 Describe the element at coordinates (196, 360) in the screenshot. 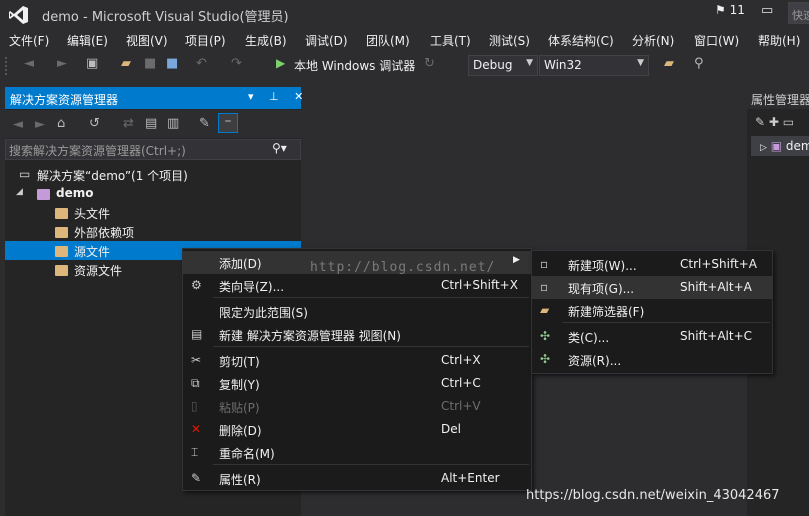

I see `scissors-icon: ✂` at that location.